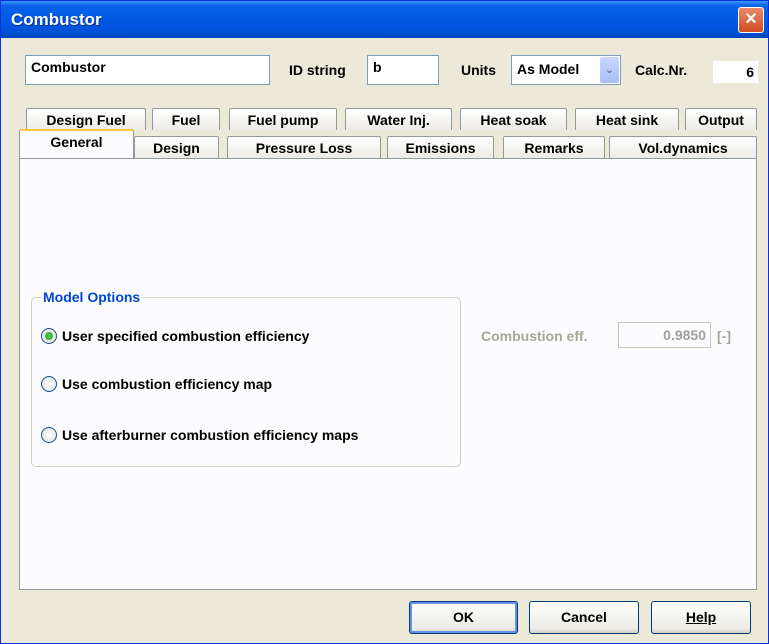  Describe the element at coordinates (283, 119) in the screenshot. I see `tab-fuel-pump: Fuel pump` at that location.